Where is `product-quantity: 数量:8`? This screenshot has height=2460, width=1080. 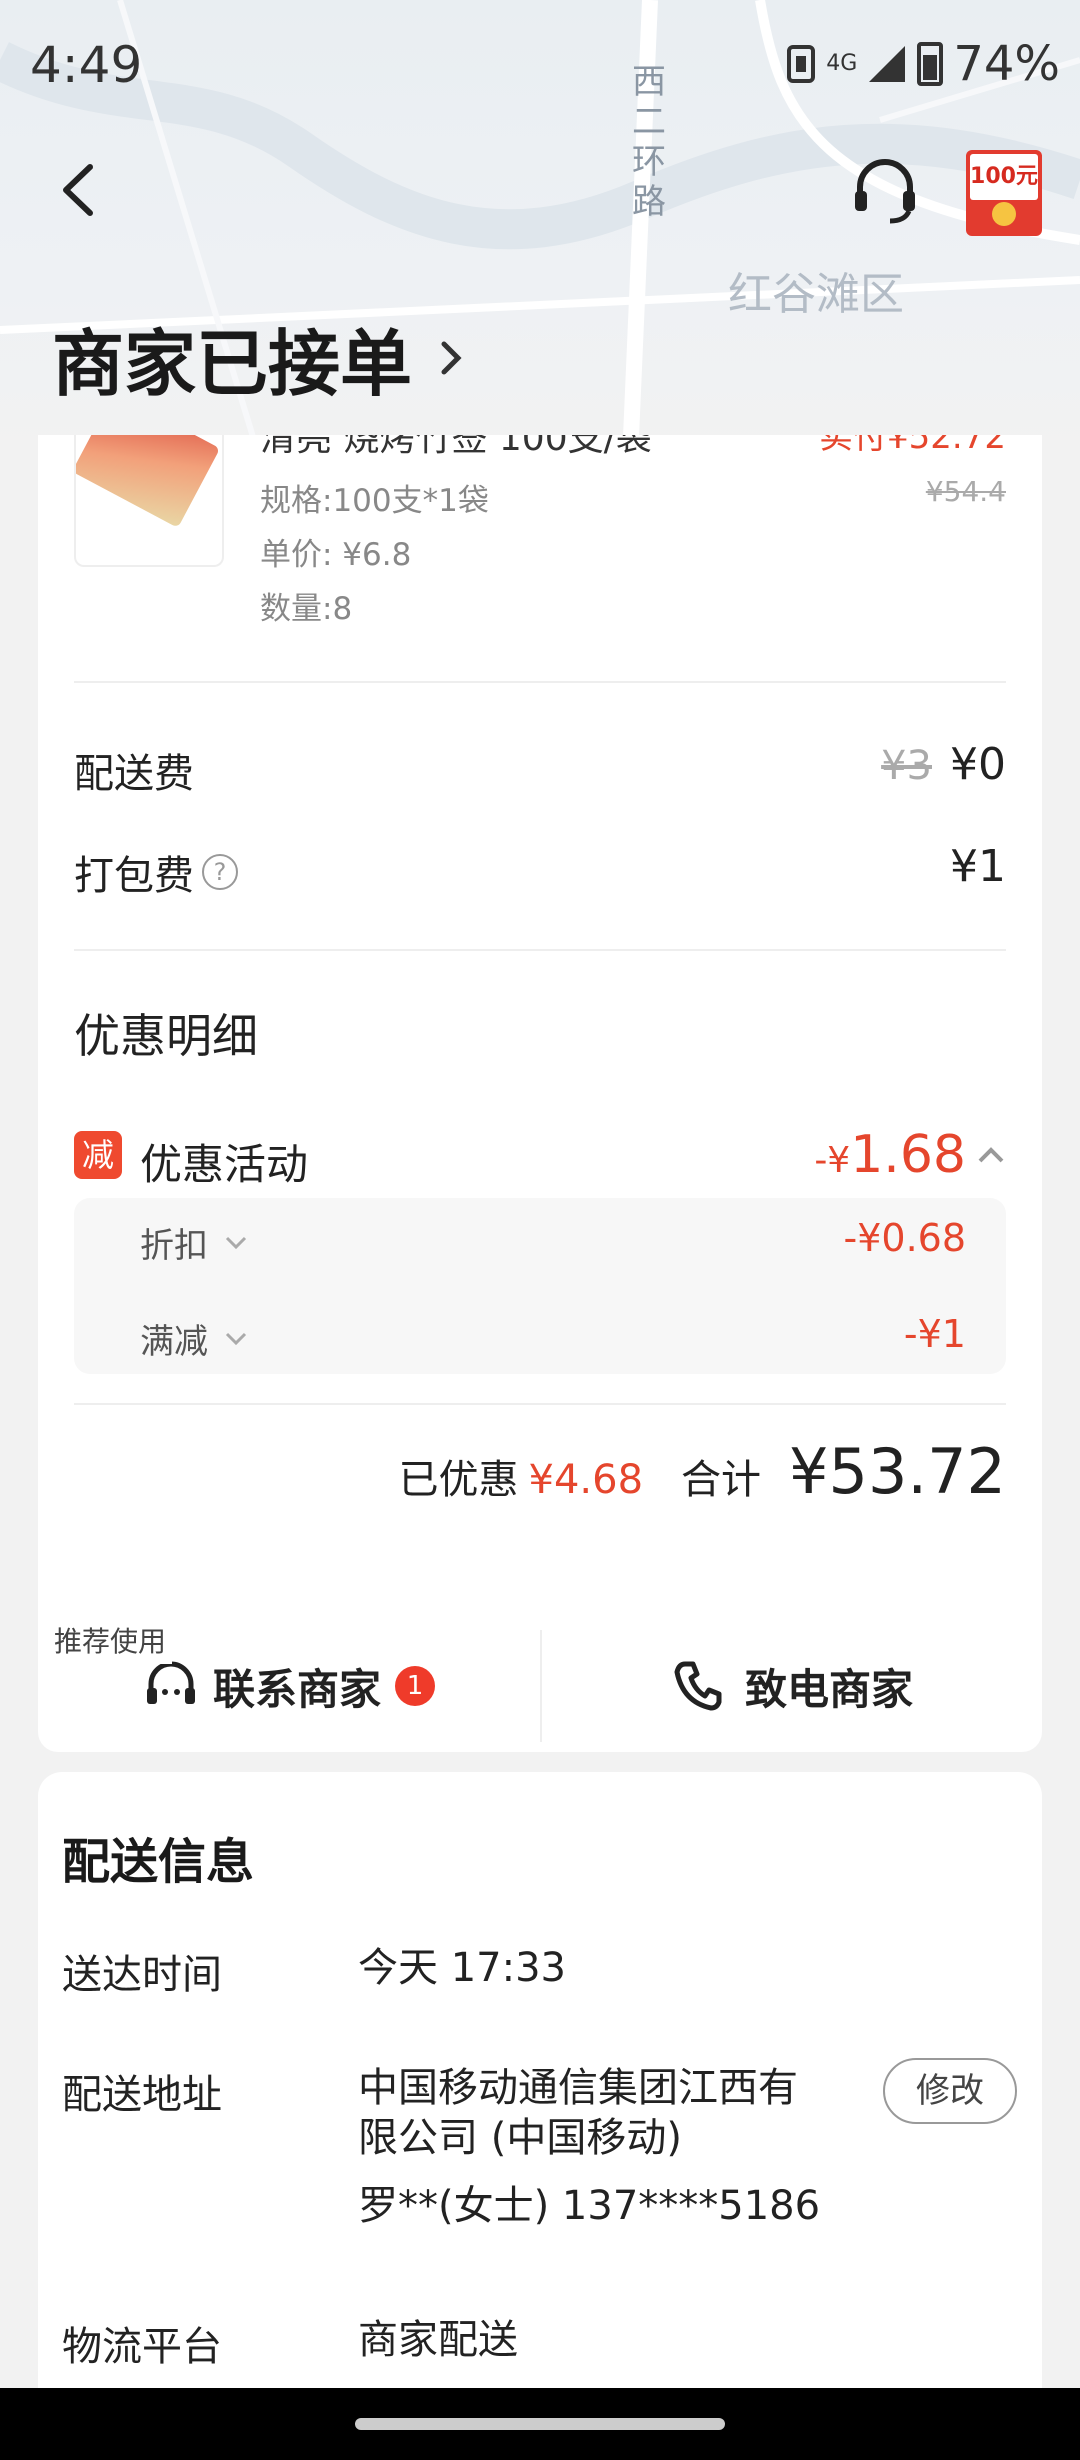
product-quantity: 数量:8 is located at coordinates (306, 609).